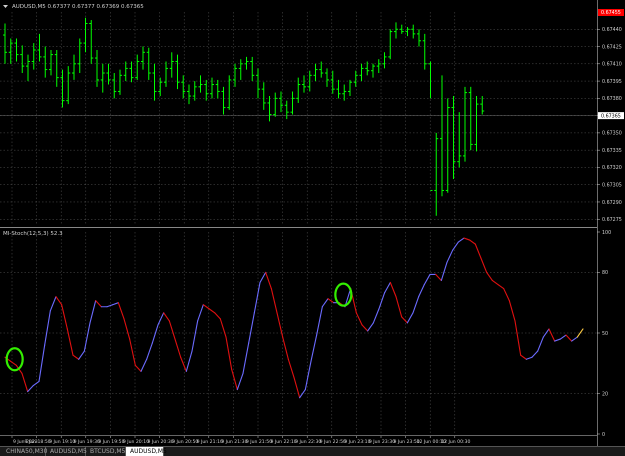 The width and height of the screenshot is (625, 456). What do you see at coordinates (5, 6) in the screenshot?
I see `chart-menu-icon` at bounding box center [5, 6].